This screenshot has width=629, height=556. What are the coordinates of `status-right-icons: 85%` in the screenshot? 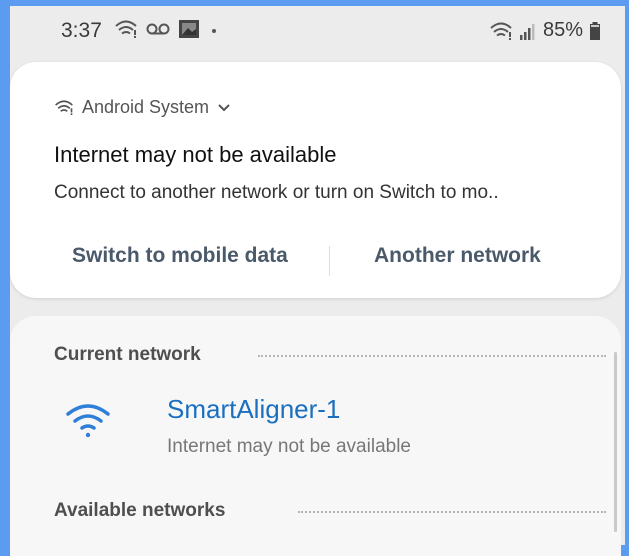 It's located at (545, 30).